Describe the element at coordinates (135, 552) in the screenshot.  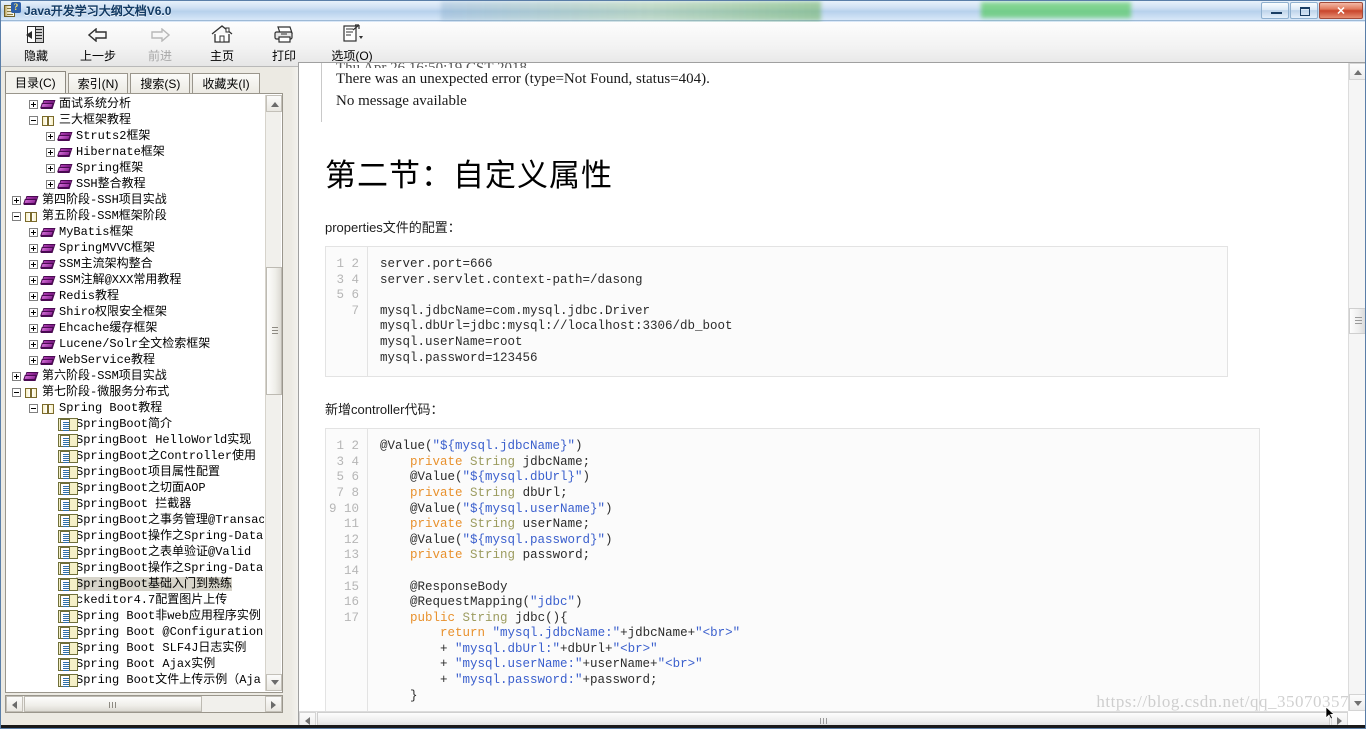
I see `tree-item: SpringBoot之表单验证@Valid` at that location.